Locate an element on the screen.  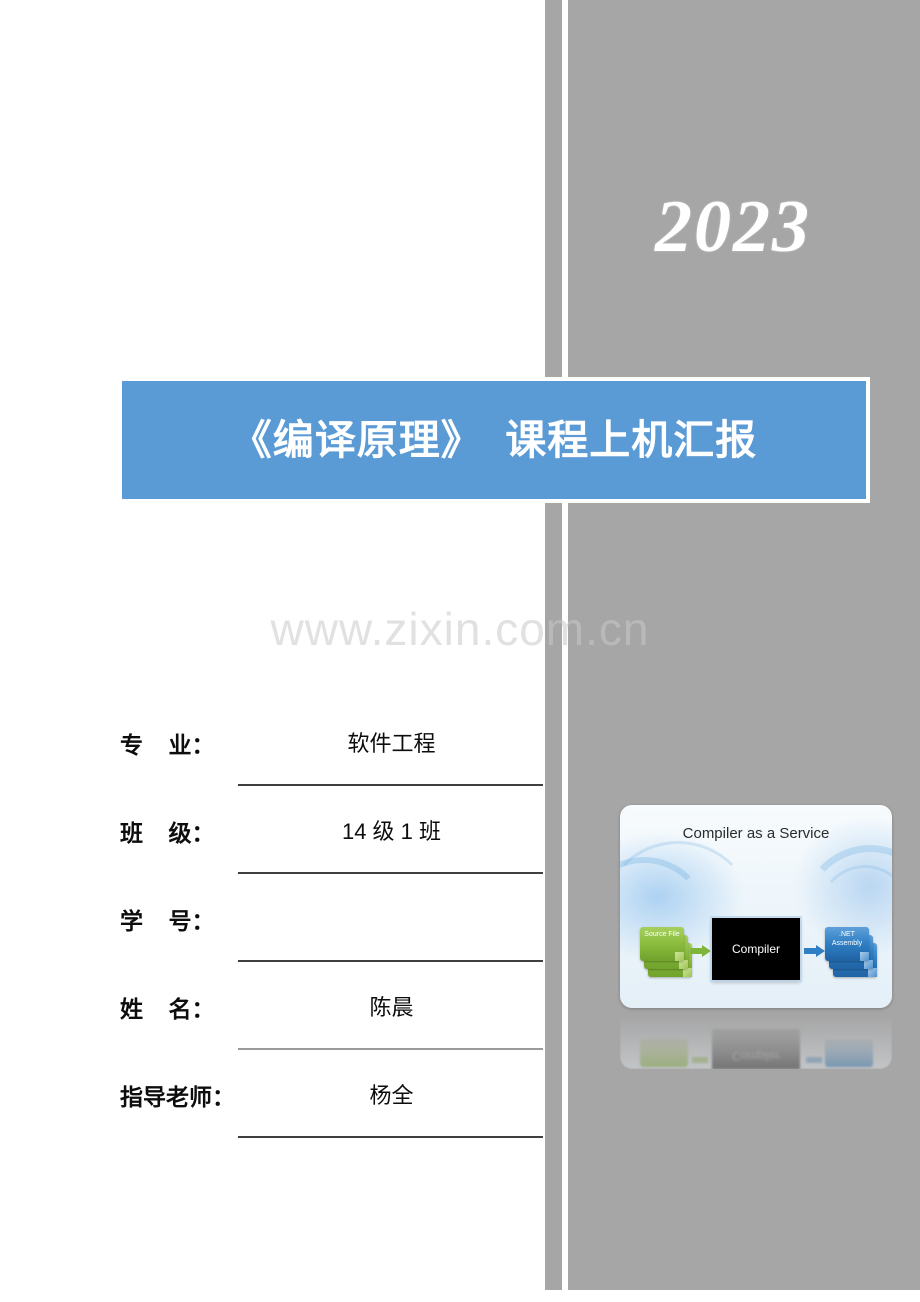
field-row-name: 姓 名： 陈晨 is located at coordinates (332, 1024).